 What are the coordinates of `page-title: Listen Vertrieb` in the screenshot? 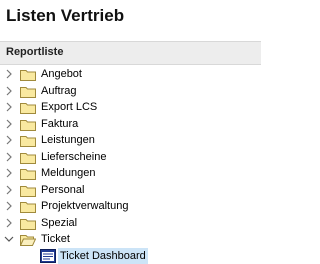 It's located at (65, 16).